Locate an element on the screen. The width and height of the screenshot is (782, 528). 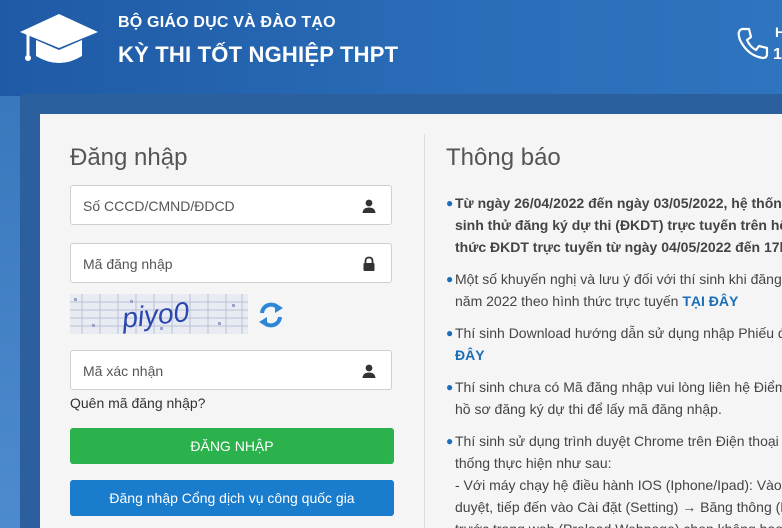
login-button: ĐĂNG NHẬP is located at coordinates (232, 446).